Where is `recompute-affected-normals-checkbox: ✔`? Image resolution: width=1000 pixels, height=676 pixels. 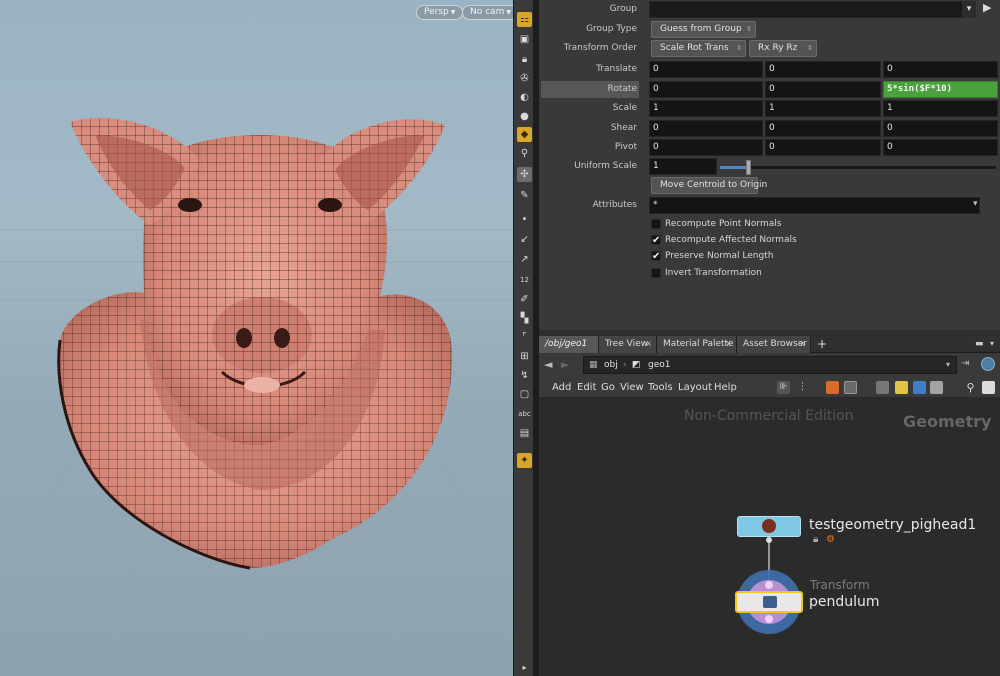 recompute-affected-normals-checkbox: ✔ is located at coordinates (656, 240).